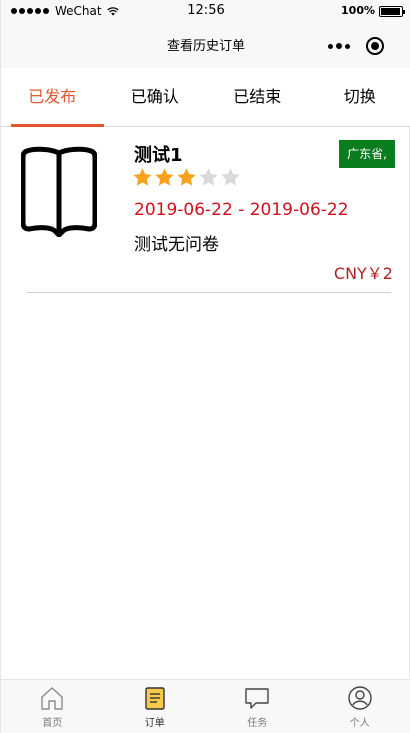 Image resolution: width=410 pixels, height=733 pixels. I want to click on order-price: CNY￥2, so click(363, 273).